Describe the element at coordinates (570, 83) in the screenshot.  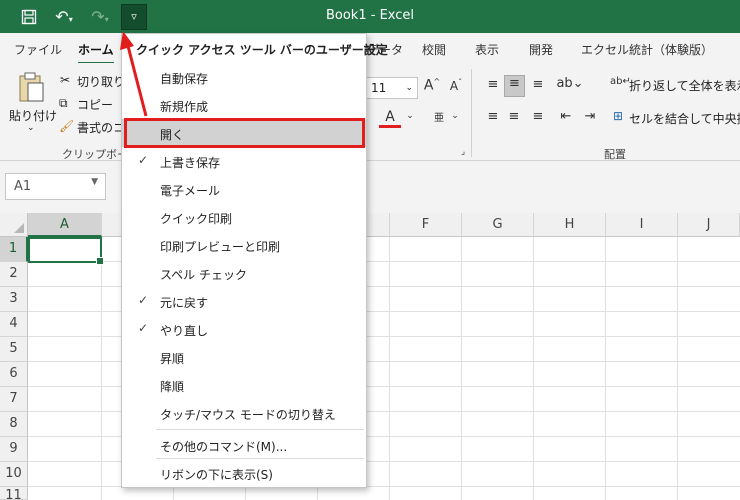
I see `orientation-icon: ab⌄` at that location.